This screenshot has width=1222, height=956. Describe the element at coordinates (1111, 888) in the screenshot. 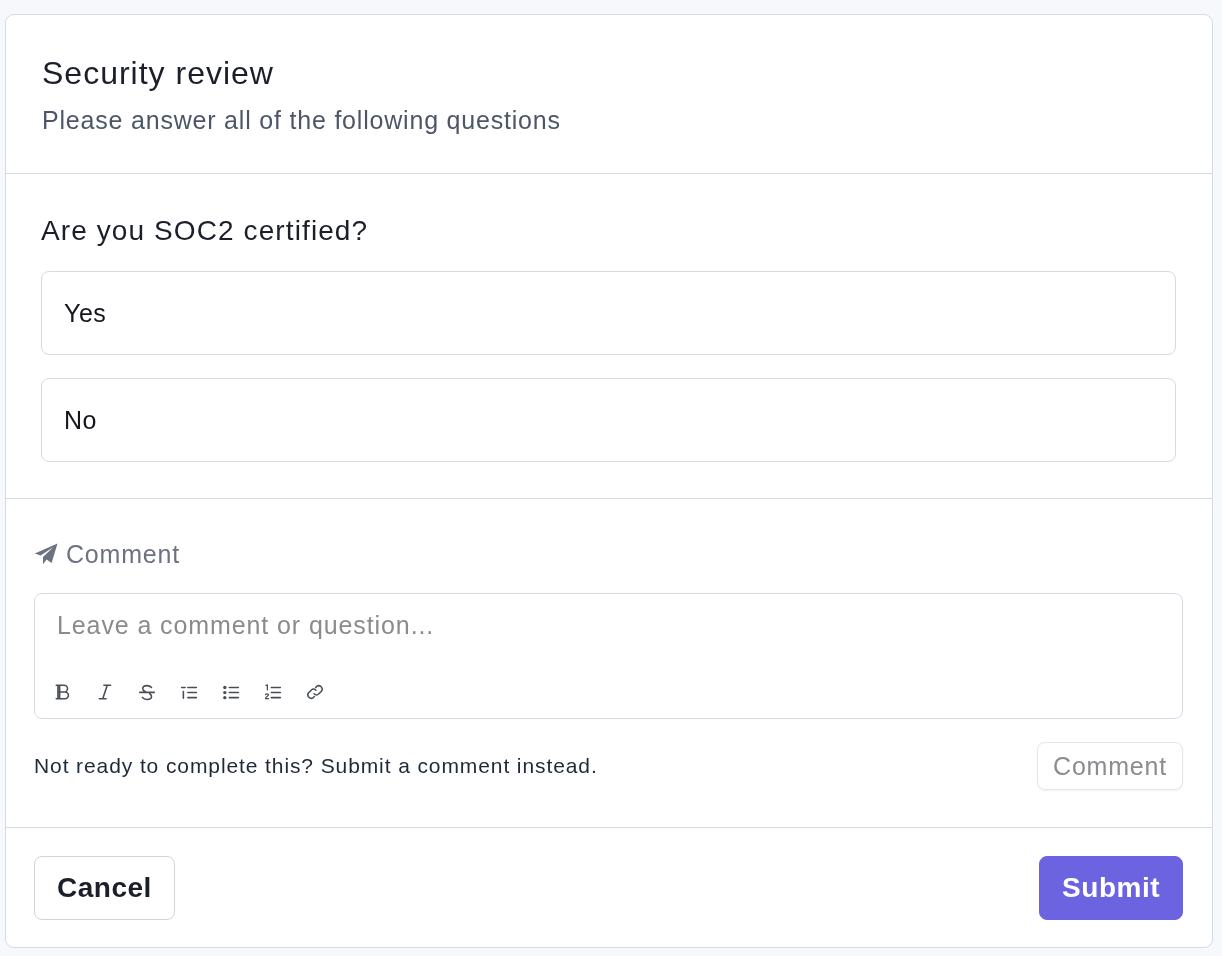

I see `submit-button: Submit` at that location.